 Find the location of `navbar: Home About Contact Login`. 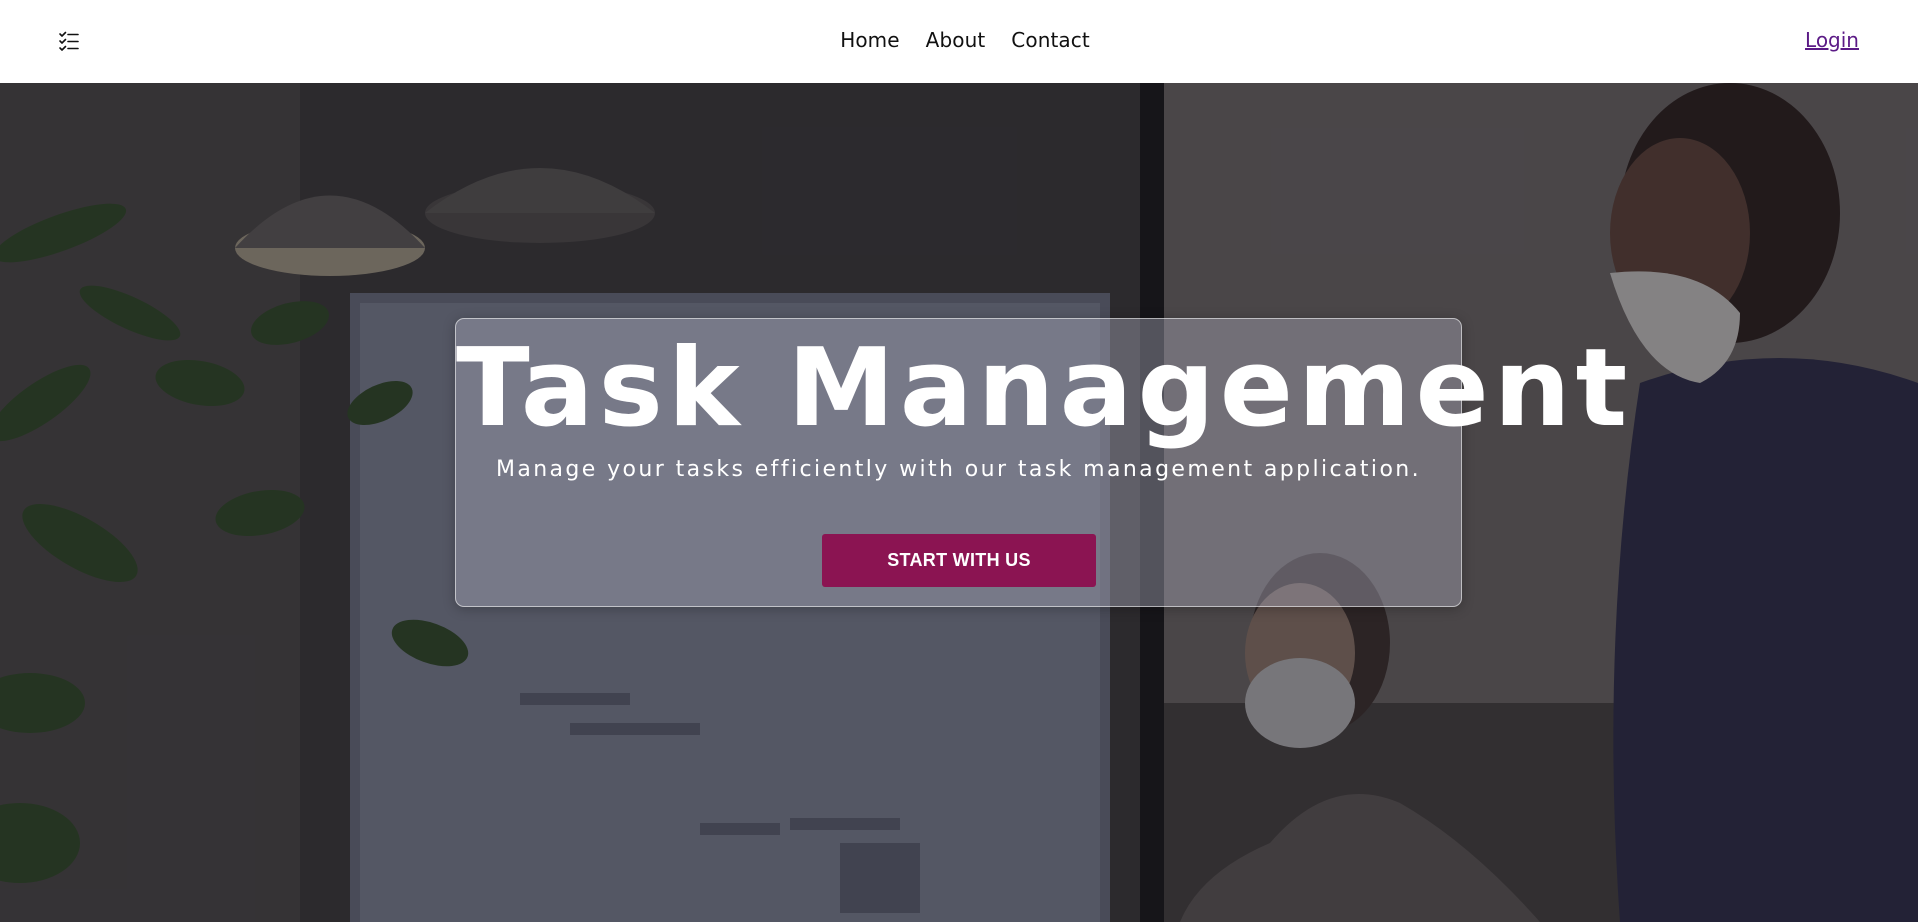

navbar: Home About Contact Login is located at coordinates (959, 41).